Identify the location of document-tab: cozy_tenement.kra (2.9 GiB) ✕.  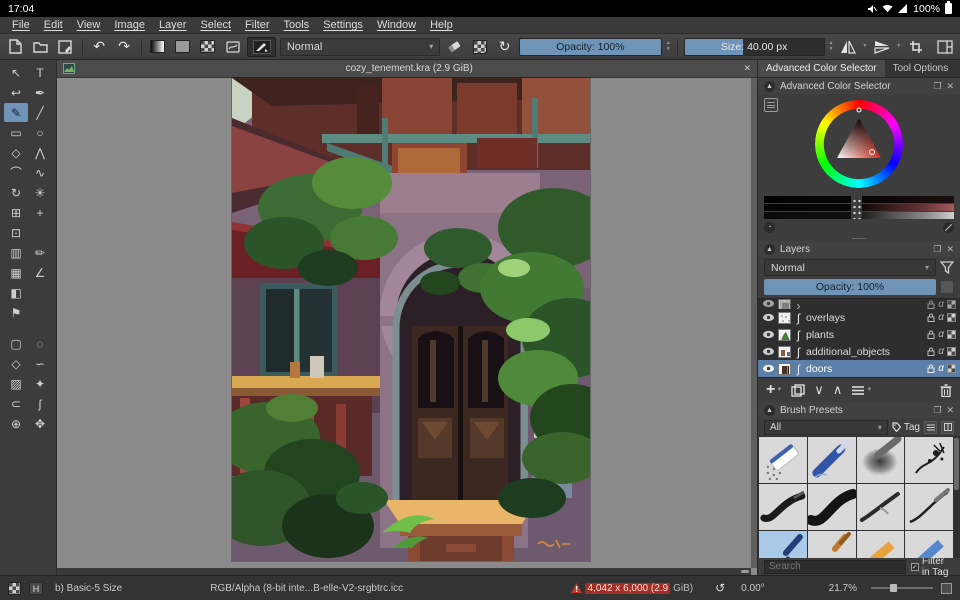
(407, 69).